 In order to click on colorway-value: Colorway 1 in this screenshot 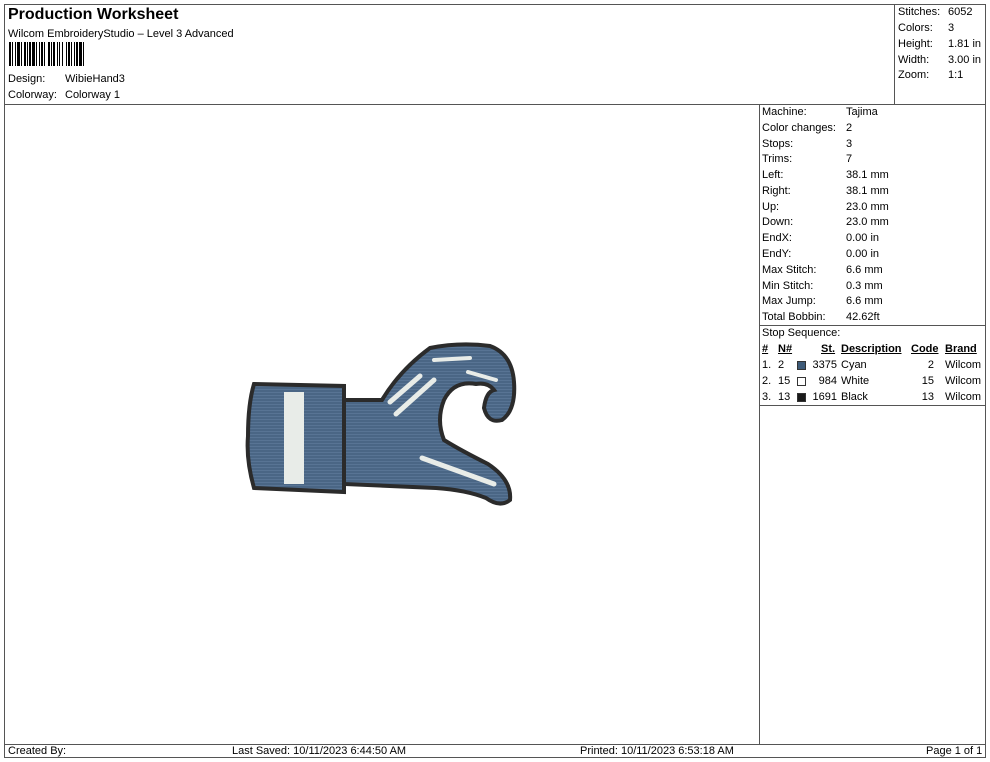, I will do `click(93, 95)`.